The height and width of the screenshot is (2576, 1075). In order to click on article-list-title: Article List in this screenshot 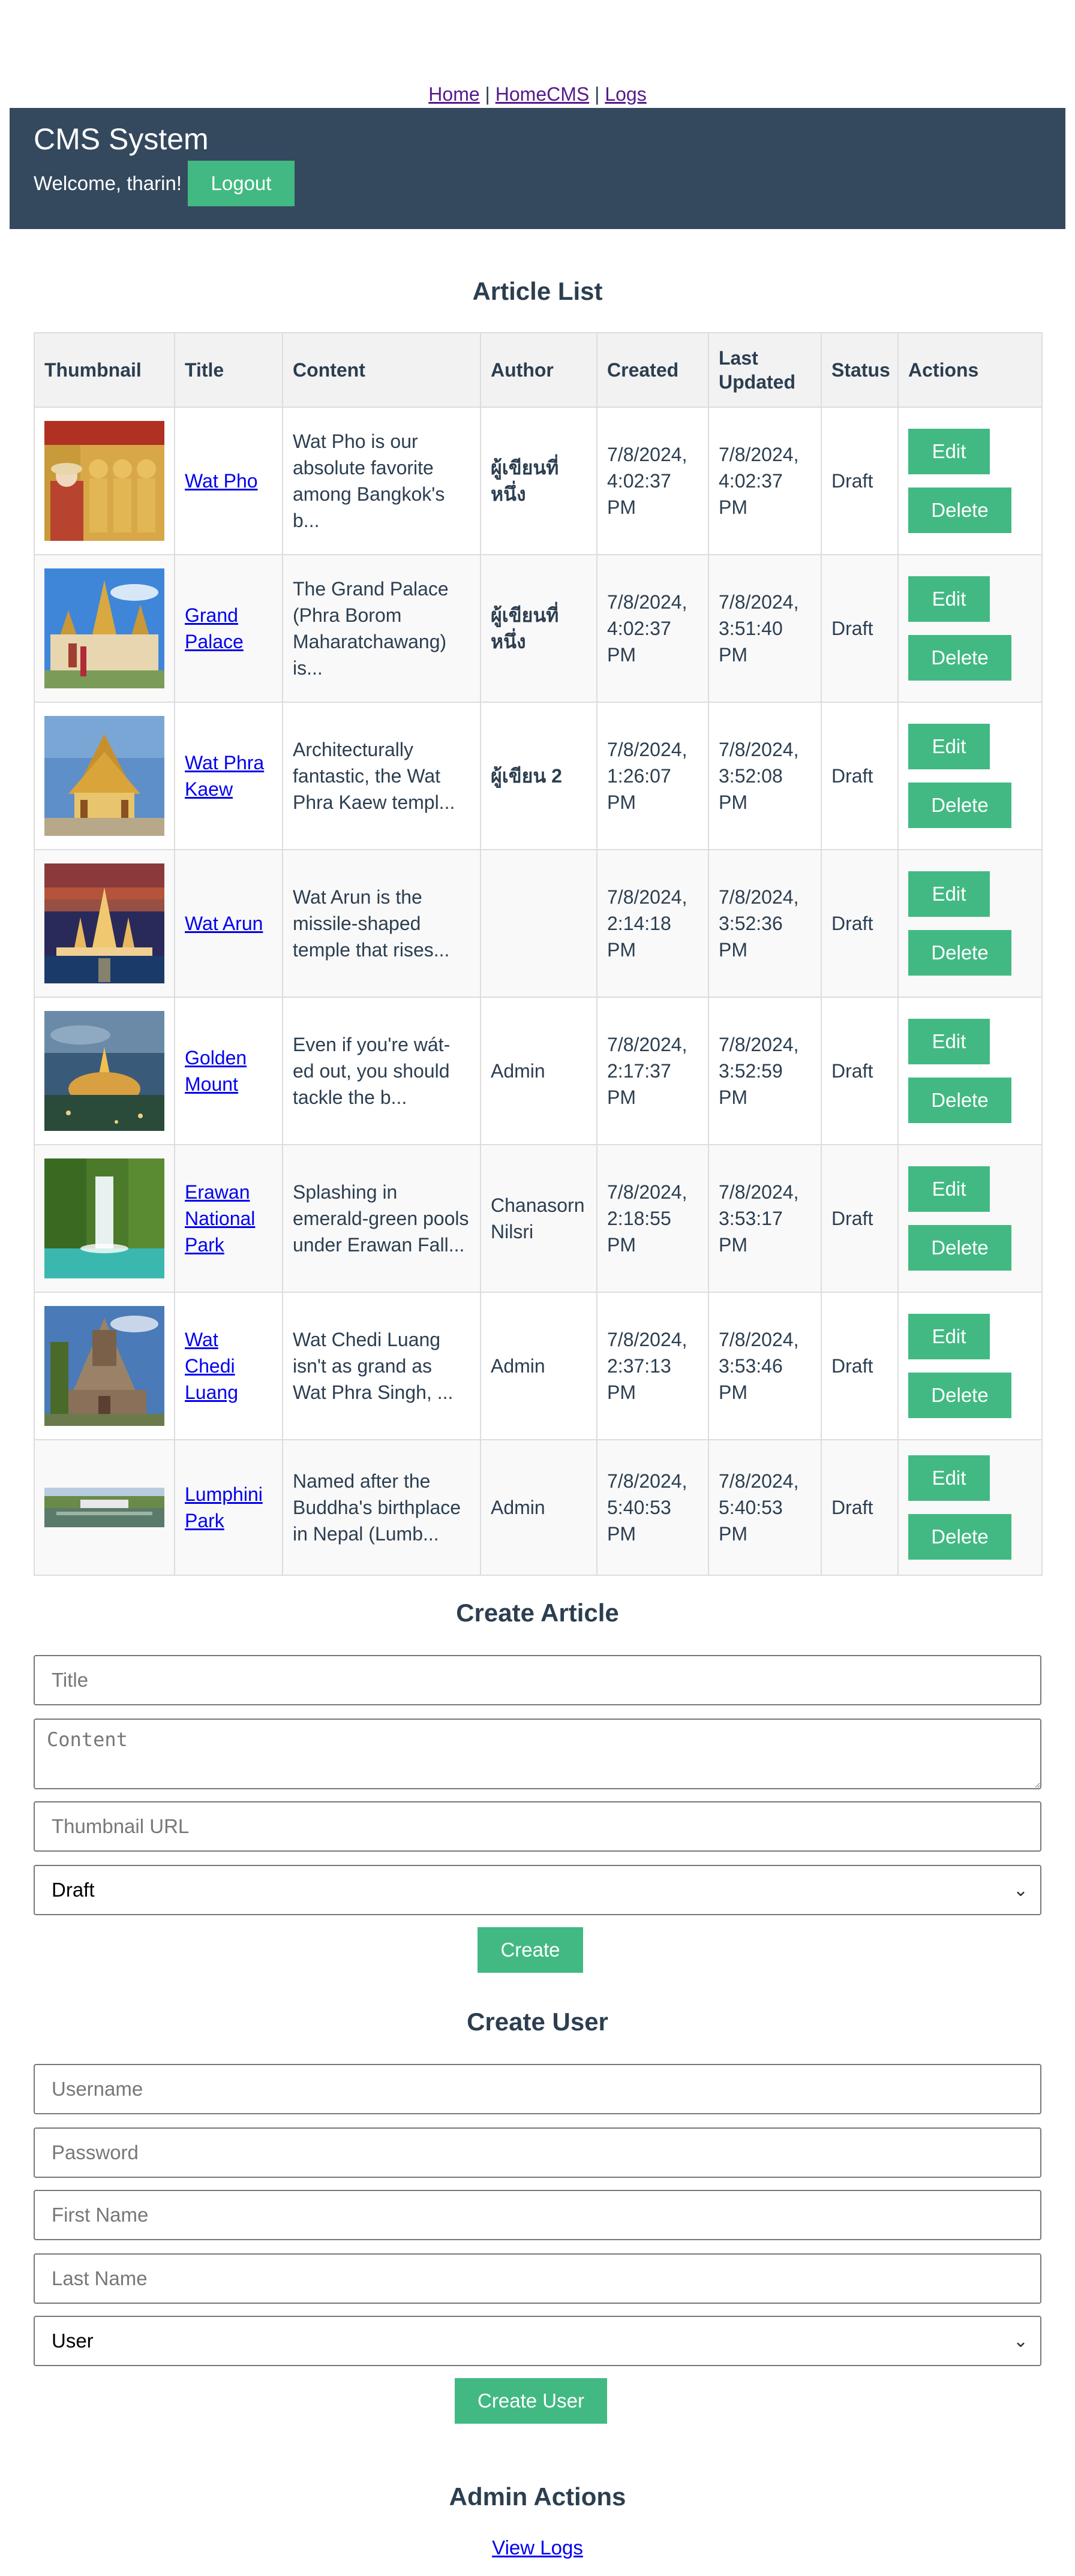, I will do `click(537, 291)`.